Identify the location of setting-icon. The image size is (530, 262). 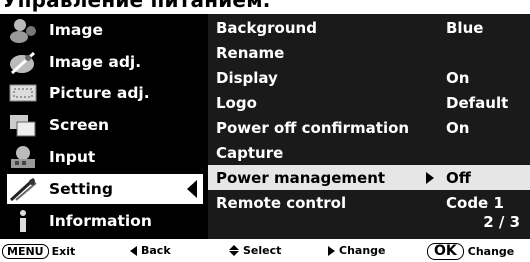
(23, 189).